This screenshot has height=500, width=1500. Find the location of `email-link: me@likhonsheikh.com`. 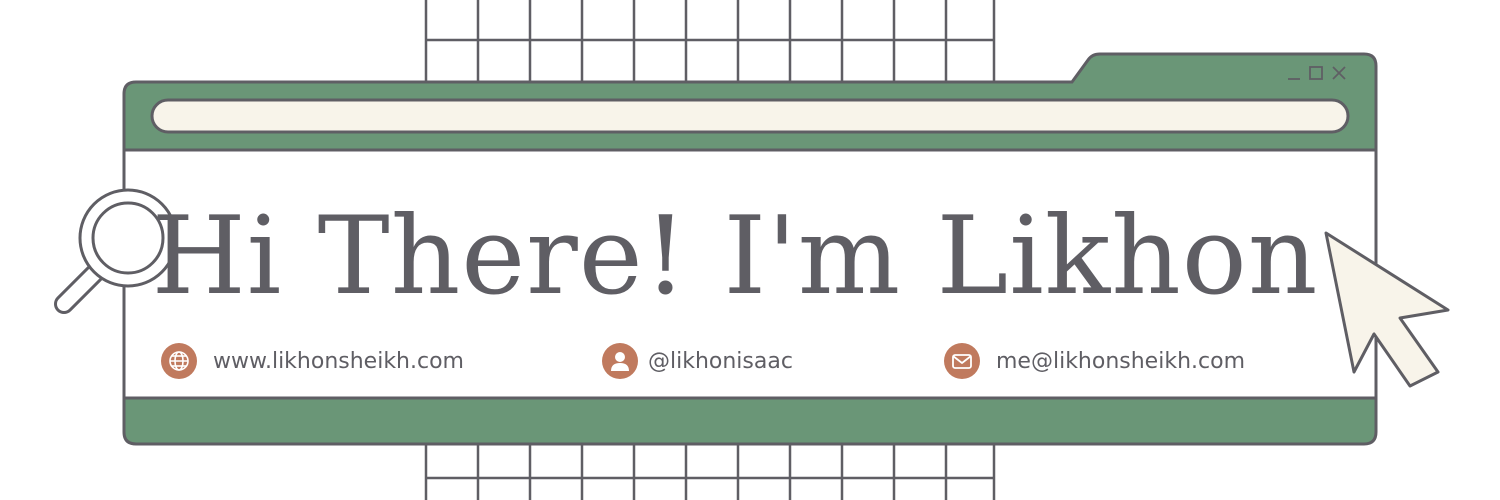

email-link: me@likhonsheikh.com is located at coordinates (1120, 361).